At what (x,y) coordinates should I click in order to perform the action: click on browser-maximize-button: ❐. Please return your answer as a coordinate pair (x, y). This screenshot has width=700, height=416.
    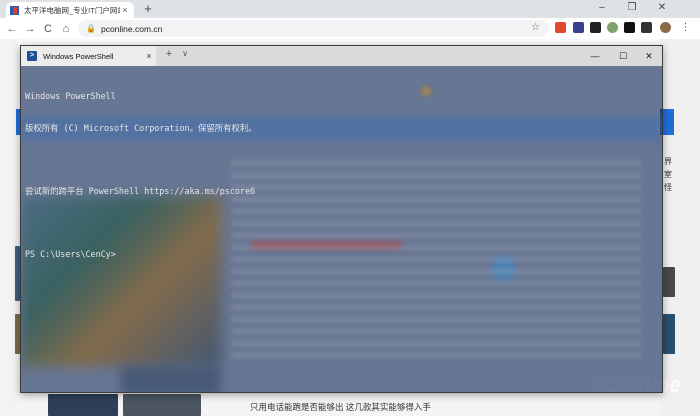
    Looking at the image, I should click on (632, 9).